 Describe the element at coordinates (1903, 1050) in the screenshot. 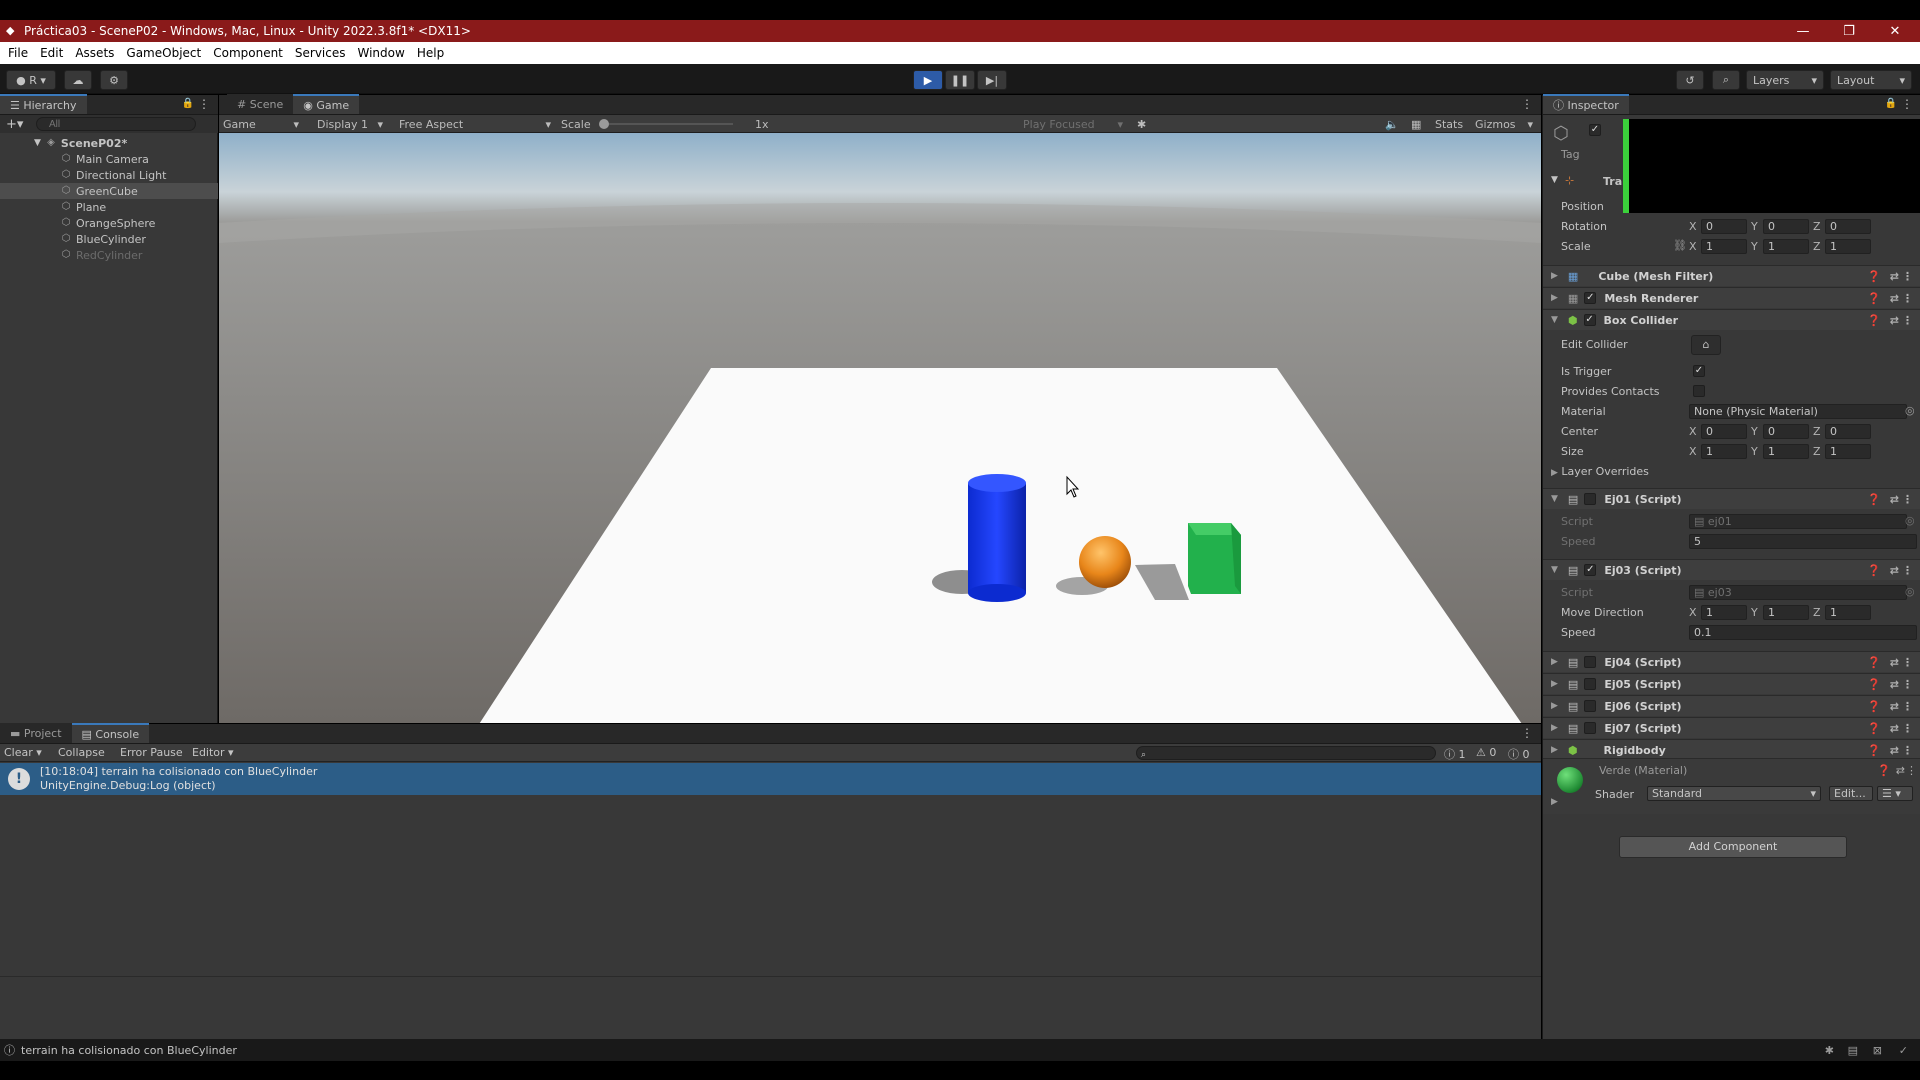

I see `check-icon: ✓` at that location.